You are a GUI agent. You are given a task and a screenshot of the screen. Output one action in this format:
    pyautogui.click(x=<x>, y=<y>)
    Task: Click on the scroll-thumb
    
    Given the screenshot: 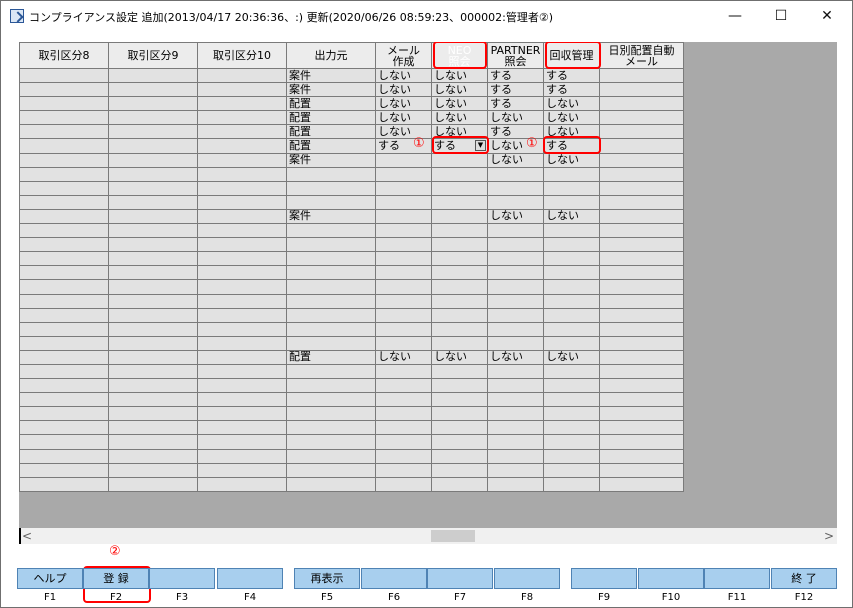 What is the action you would take?
    pyautogui.click(x=453, y=536)
    